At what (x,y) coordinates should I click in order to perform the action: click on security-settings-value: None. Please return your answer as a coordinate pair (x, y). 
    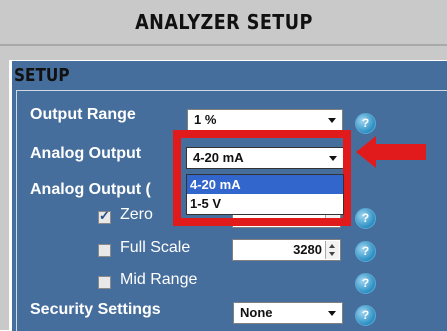
    Looking at the image, I should click on (256, 312).